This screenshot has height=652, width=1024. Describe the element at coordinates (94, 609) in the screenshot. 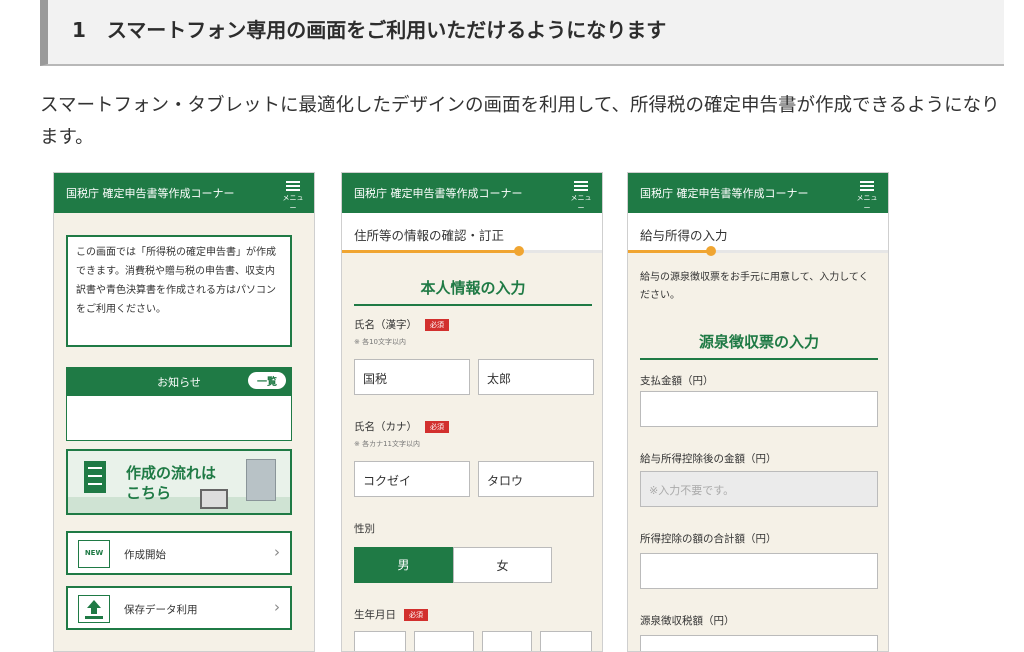

I see `upload-data-icon` at that location.